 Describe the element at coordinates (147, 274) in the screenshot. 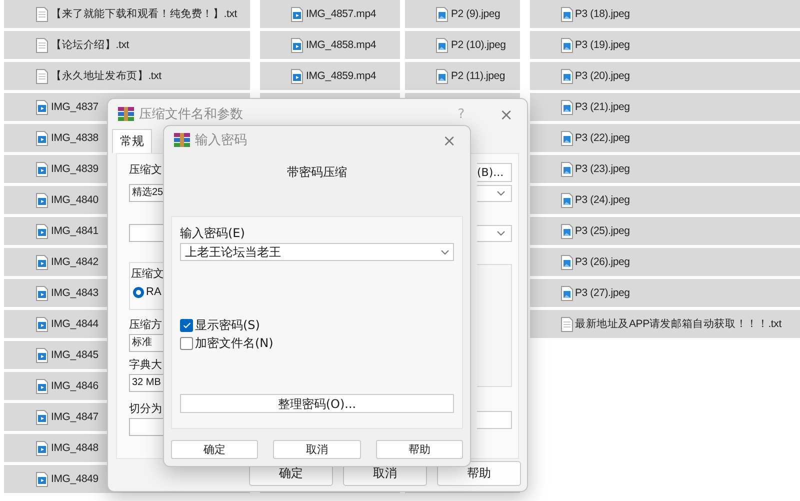

I see `group-title: 压缩文` at that location.